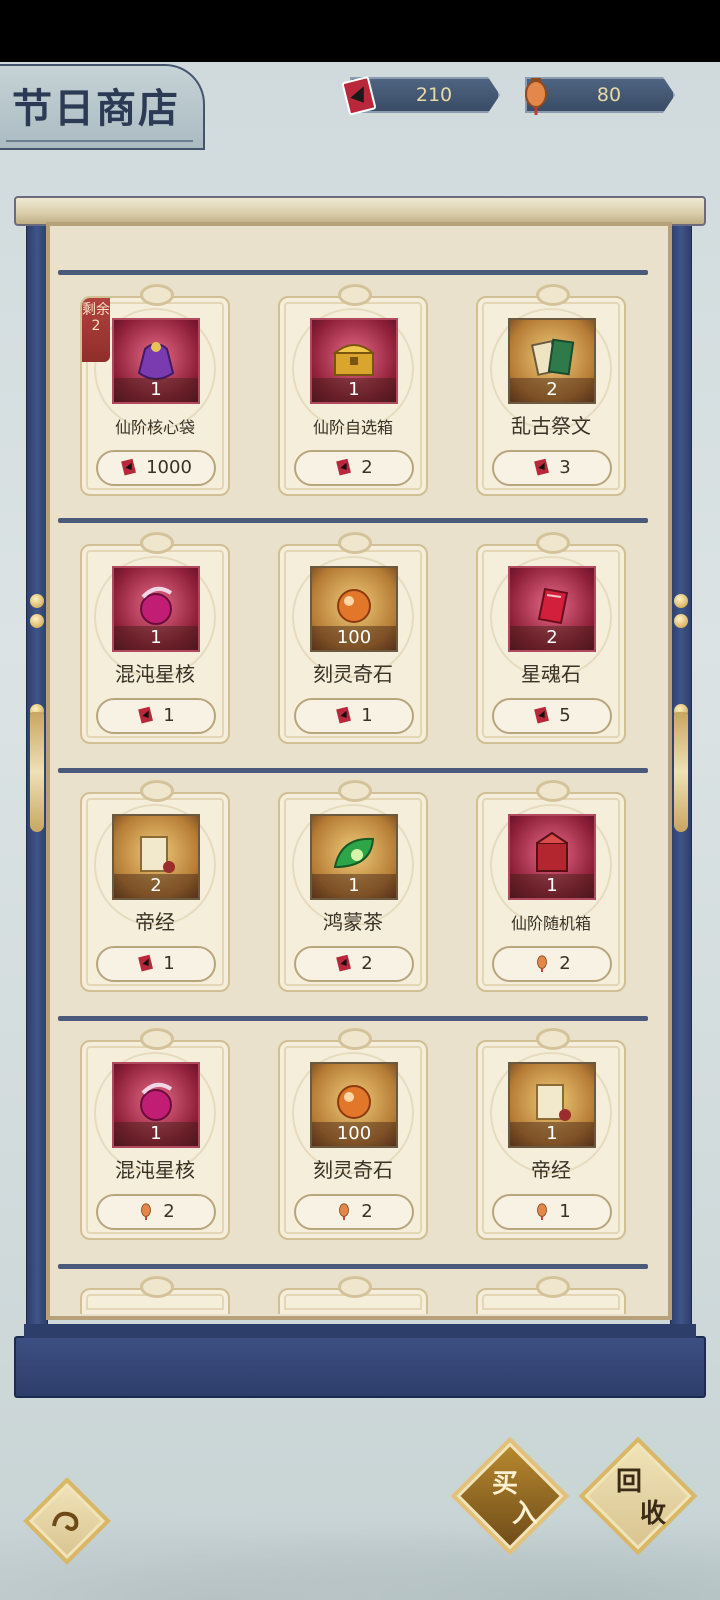  What do you see at coordinates (155, 886) in the screenshot?
I see `shop-item-card: 2 帝经 1` at bounding box center [155, 886].